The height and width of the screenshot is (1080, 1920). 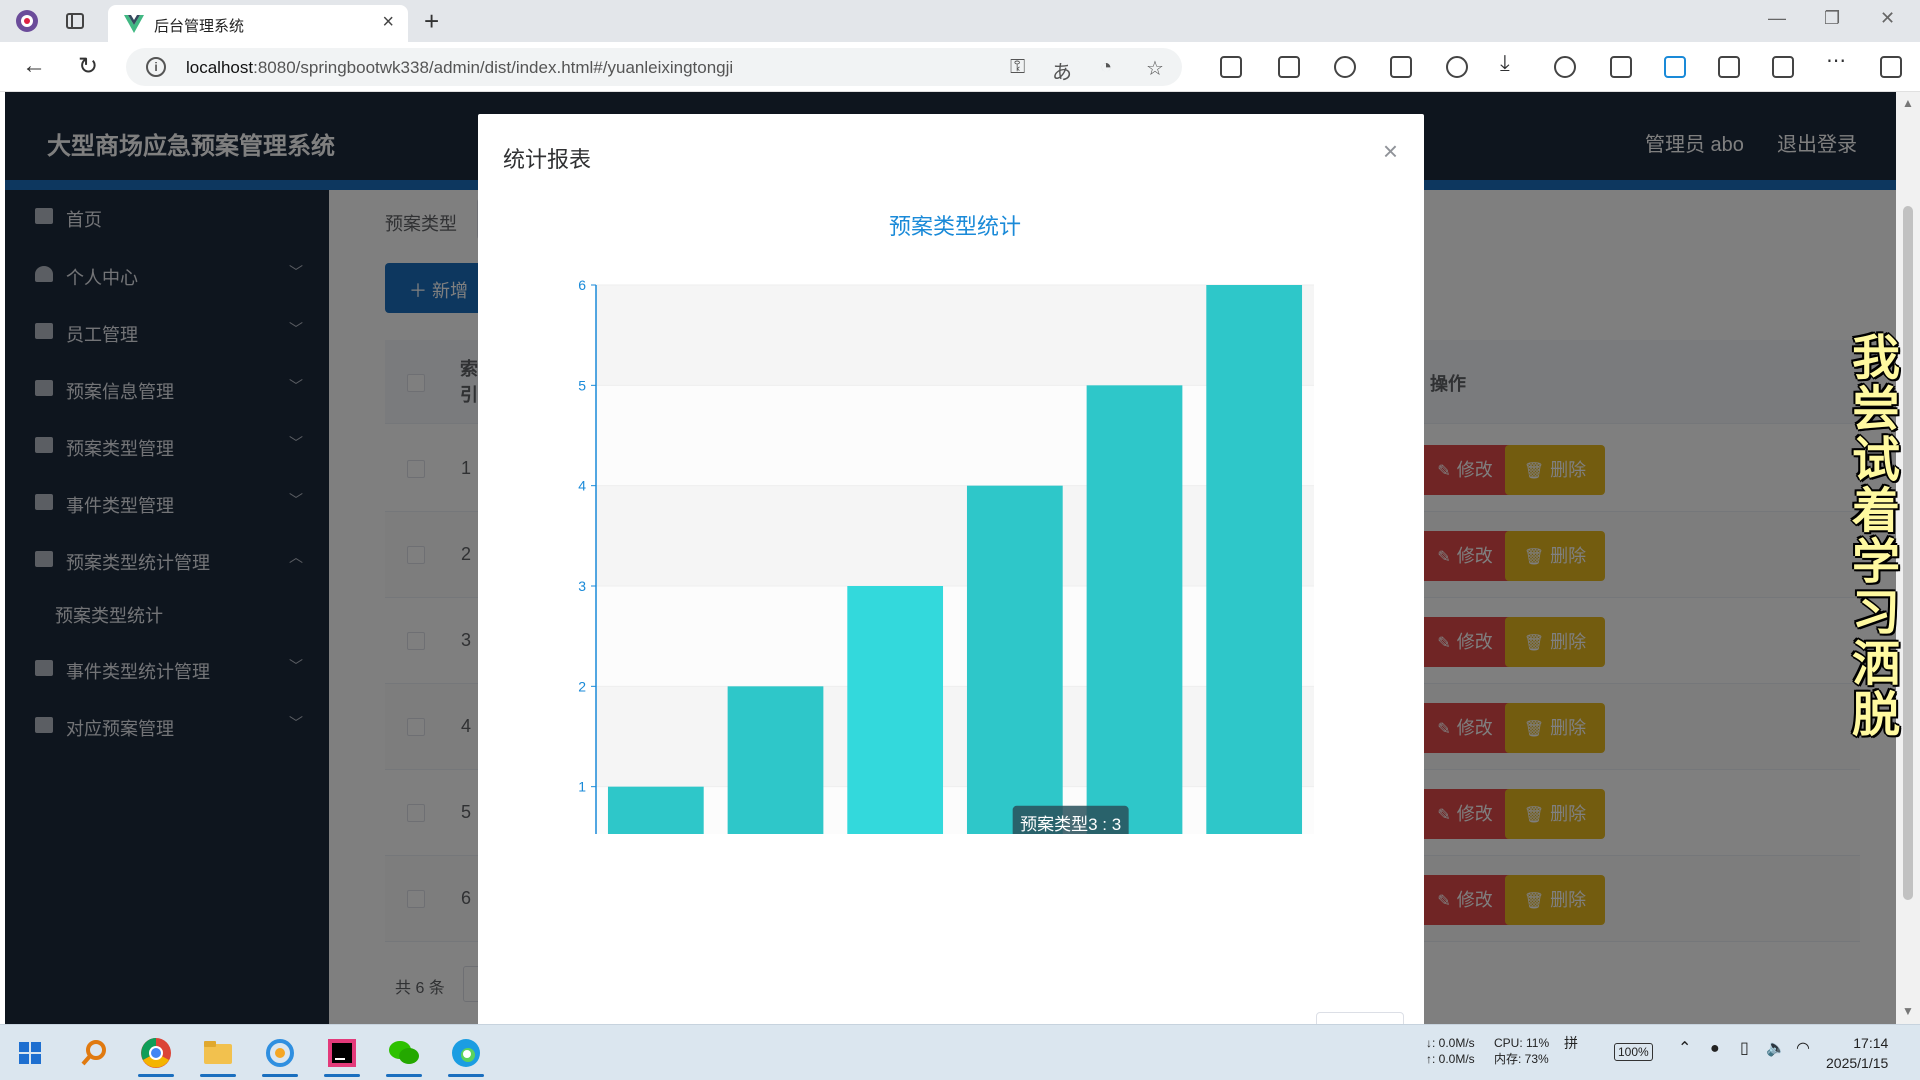 What do you see at coordinates (1776, 1049) in the screenshot?
I see `volume-icon: 🔈` at bounding box center [1776, 1049].